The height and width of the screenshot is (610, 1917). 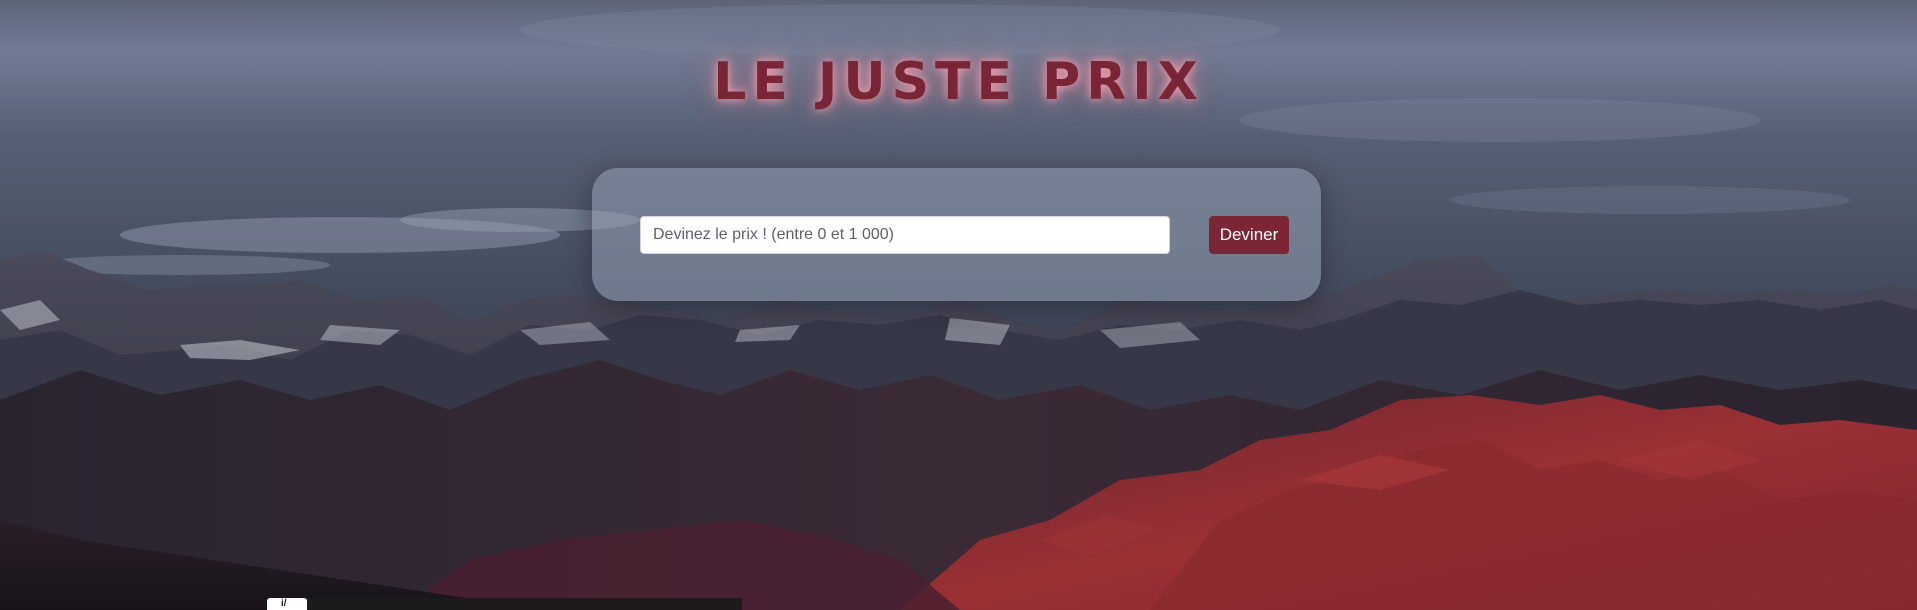 I want to click on page-title: LE JUSTE PRIX, so click(x=958, y=82).